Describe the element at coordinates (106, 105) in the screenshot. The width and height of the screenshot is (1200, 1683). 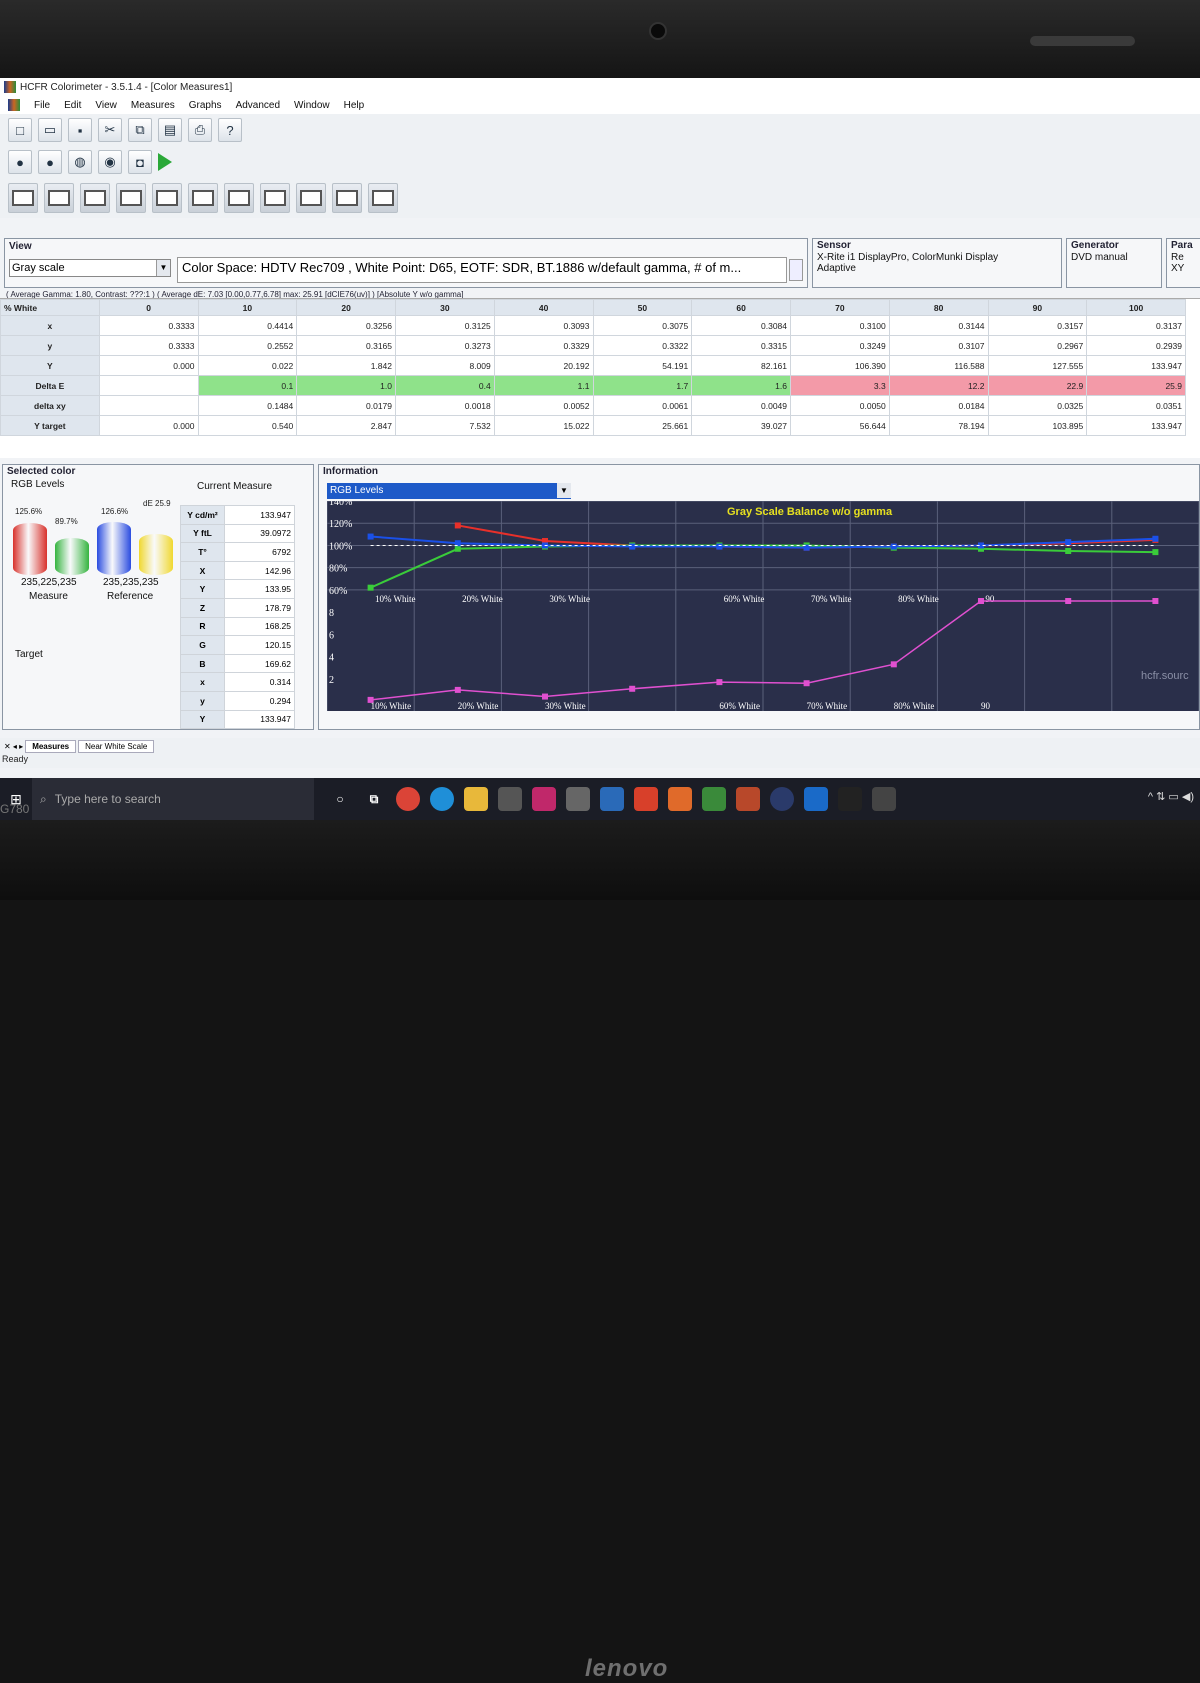
I see `menu-view: View` at that location.